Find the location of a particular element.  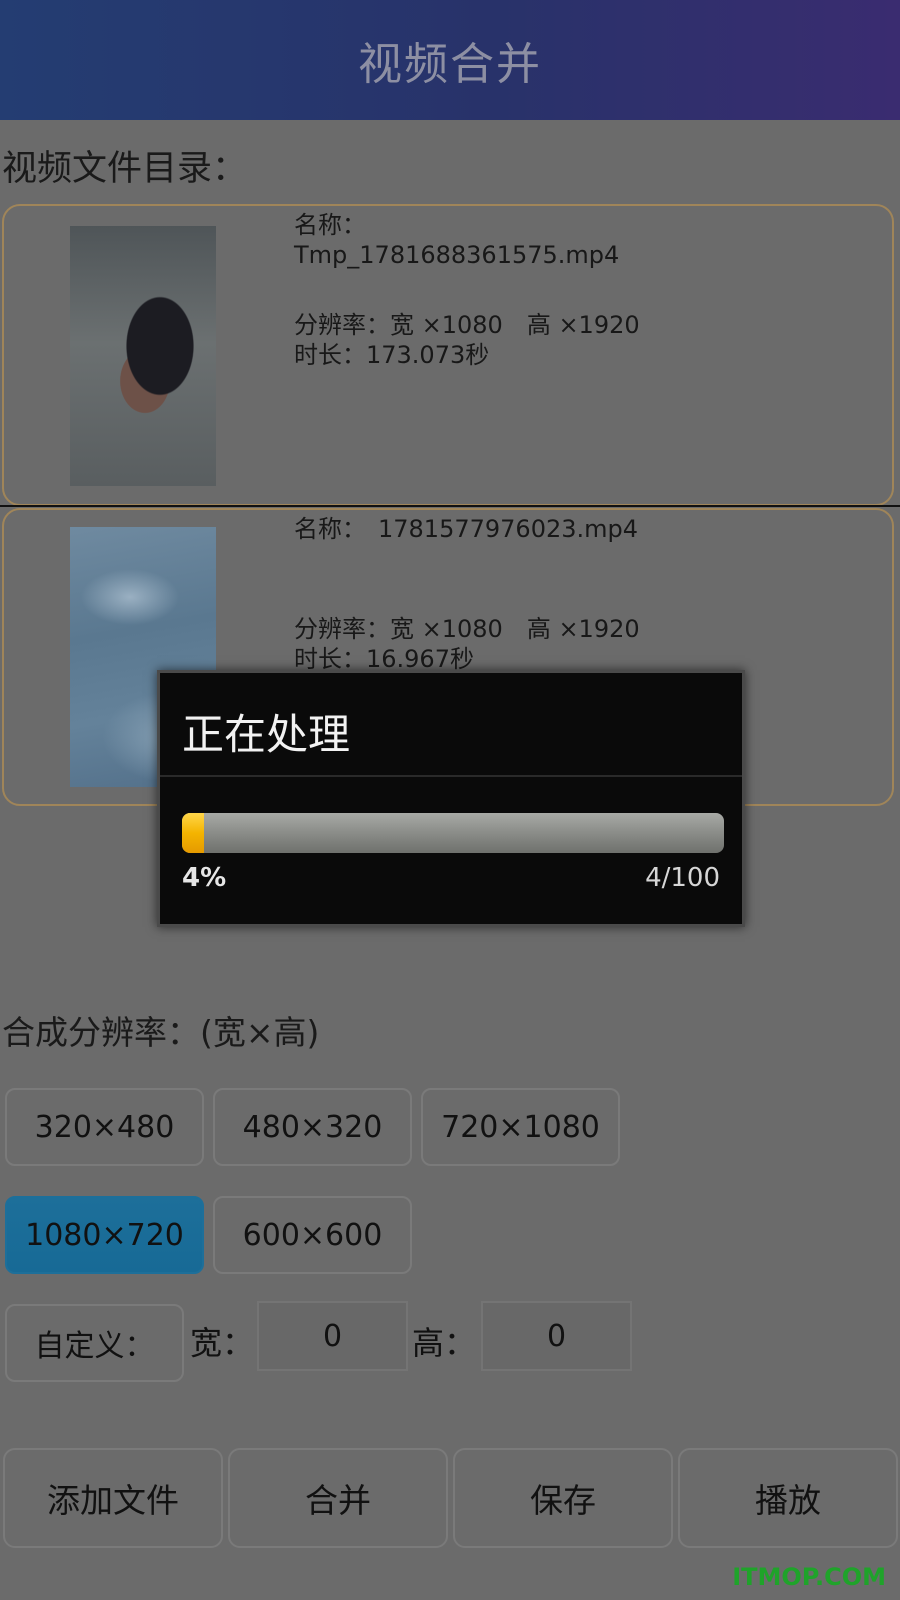

app-header: 视频合并 is located at coordinates (450, 60).